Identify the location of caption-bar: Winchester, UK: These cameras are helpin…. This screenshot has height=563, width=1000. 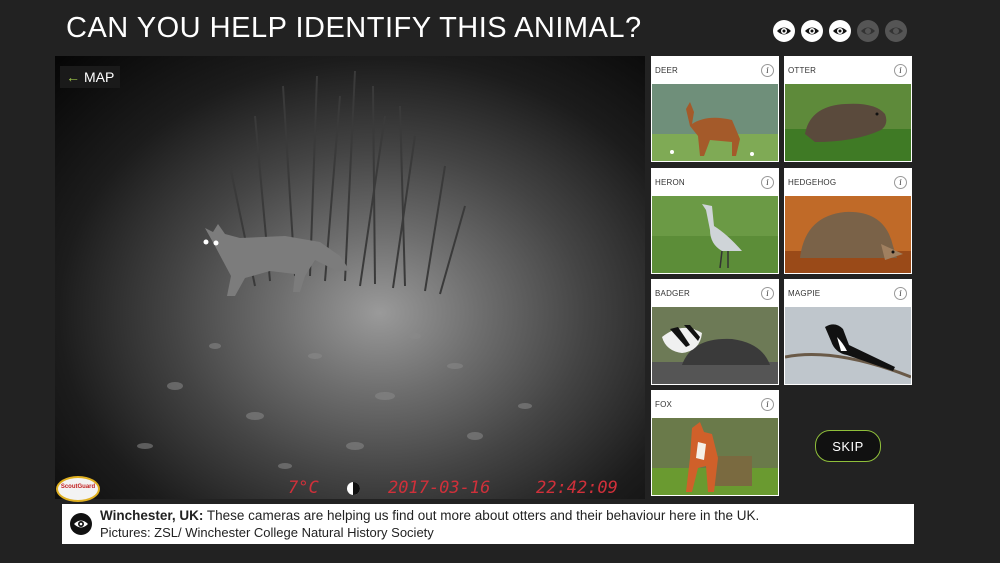
(488, 524).